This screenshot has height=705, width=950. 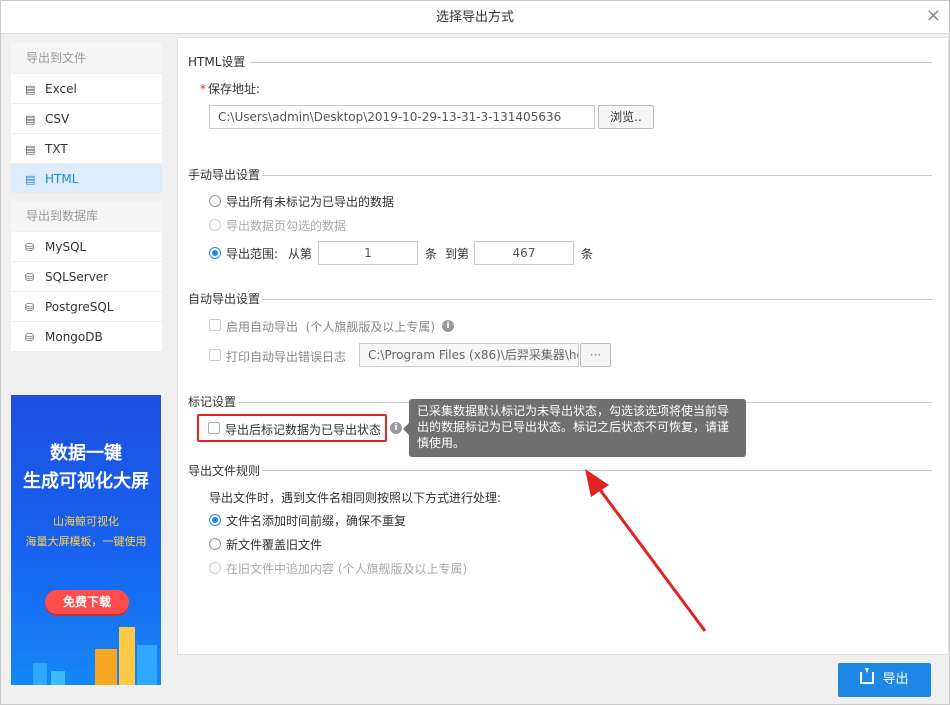 What do you see at coordinates (933, 16) in the screenshot?
I see `close-icon: ×` at bounding box center [933, 16].